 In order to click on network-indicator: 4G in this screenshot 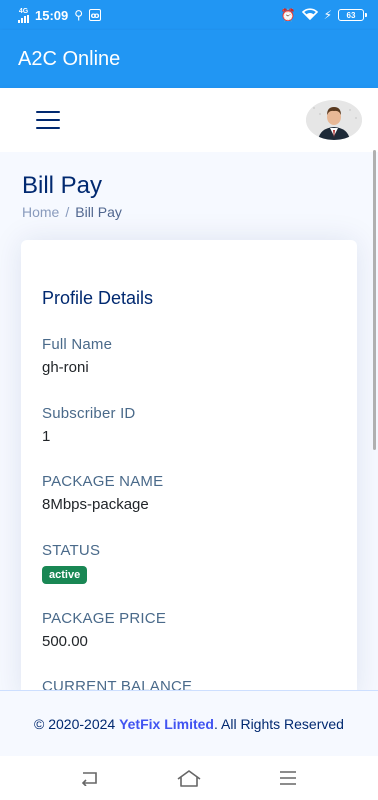, I will do `click(23, 15)`.